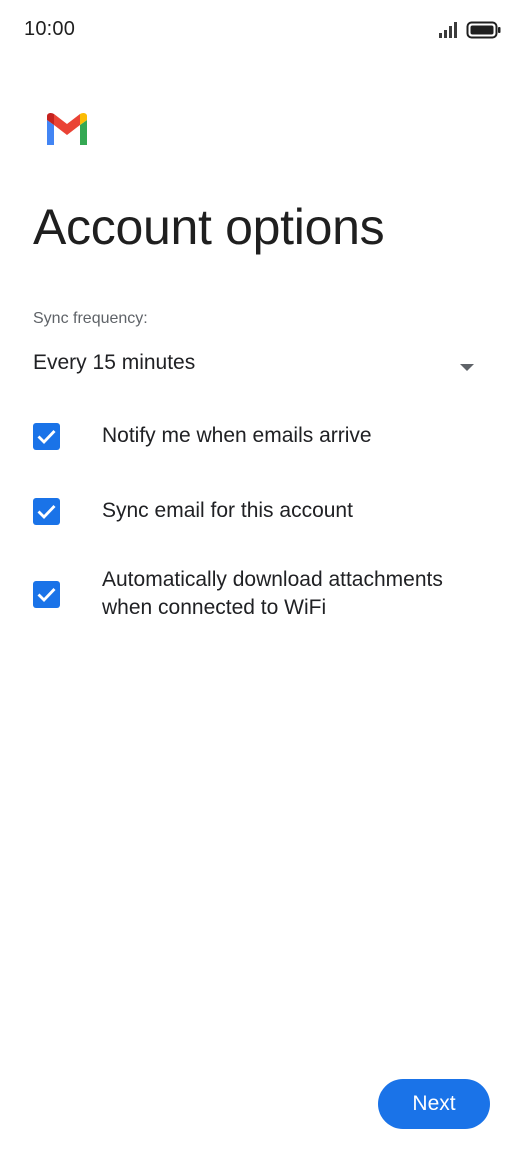 The width and height of the screenshot is (523, 1154). I want to click on page-title: Account options, so click(209, 227).